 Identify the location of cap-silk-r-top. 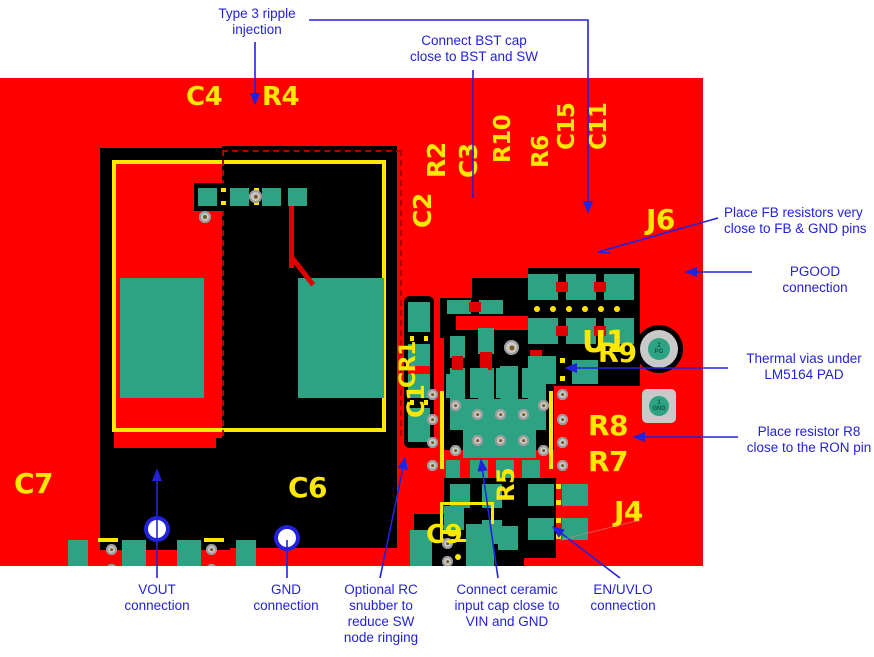
(214, 540).